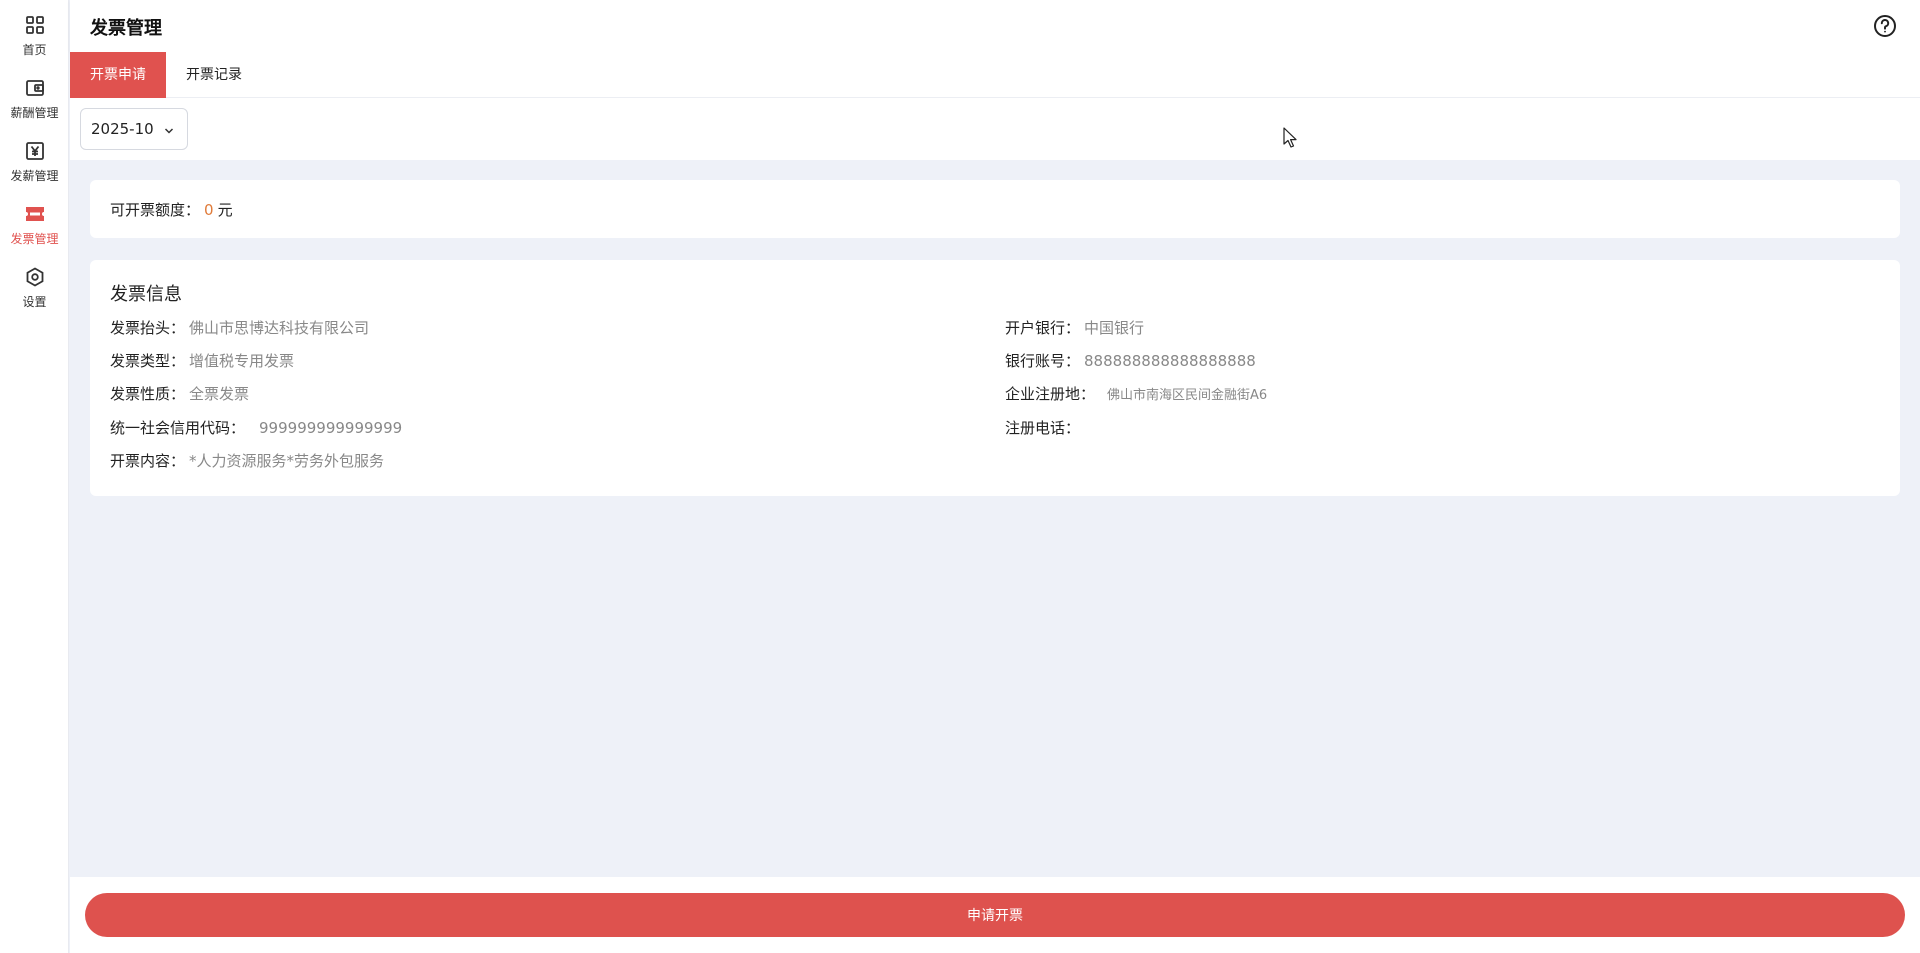 The image size is (1920, 953). I want to click on tab-invoice-records: 开票记录, so click(214, 75).